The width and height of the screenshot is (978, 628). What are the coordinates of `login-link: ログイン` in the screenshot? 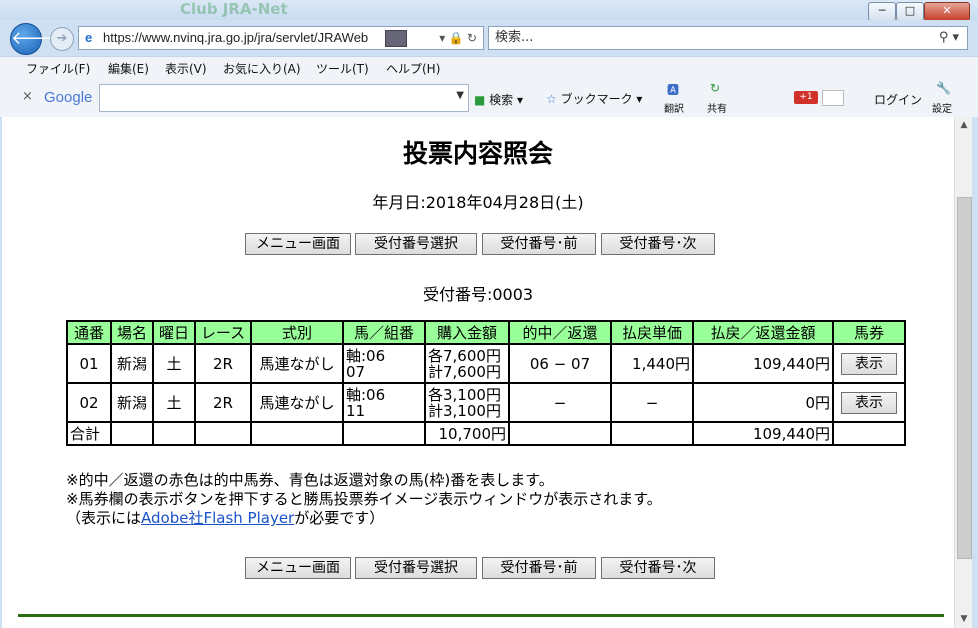 It's located at (898, 99).